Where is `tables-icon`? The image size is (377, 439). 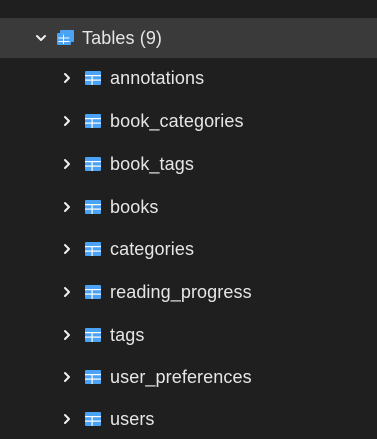 tables-icon is located at coordinates (65, 38).